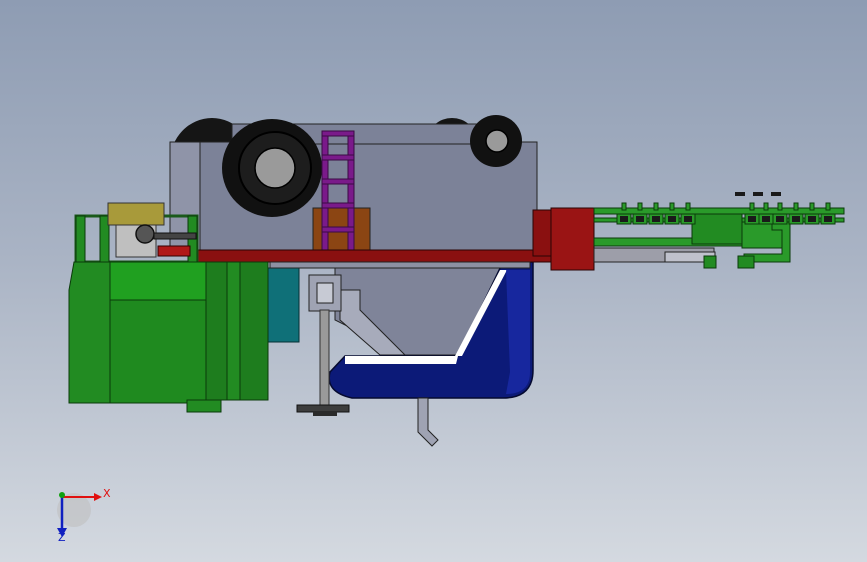 The height and width of the screenshot is (562, 867). I want to click on outlet-chute, so click(428, 422).